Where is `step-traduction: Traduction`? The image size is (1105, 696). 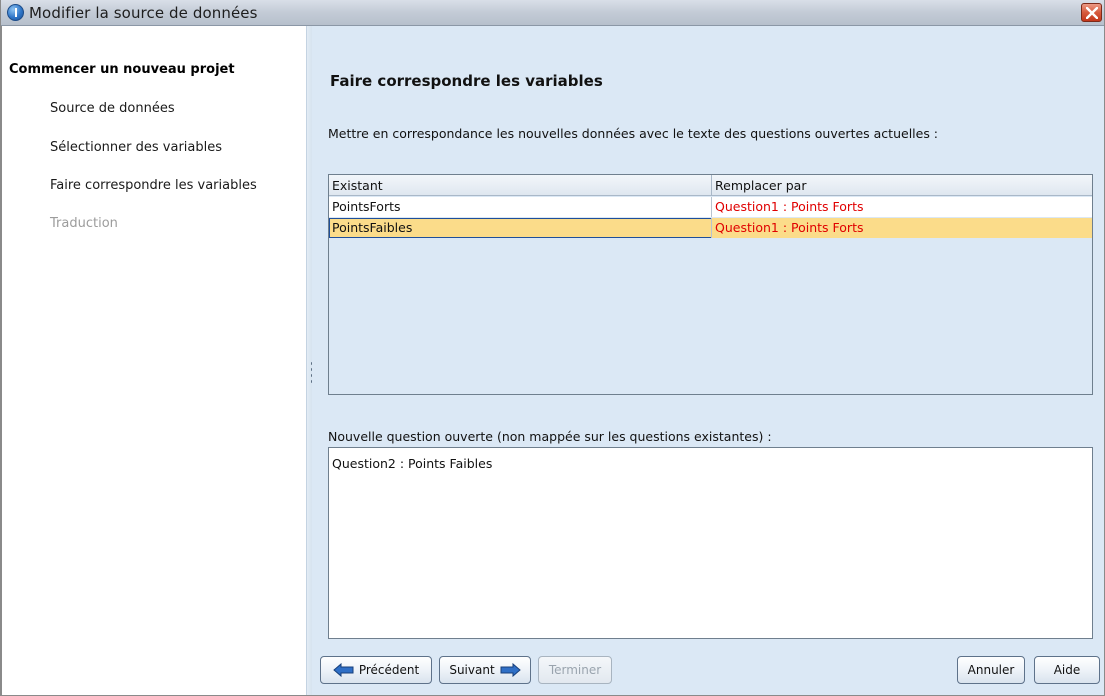 step-traduction: Traduction is located at coordinates (84, 223).